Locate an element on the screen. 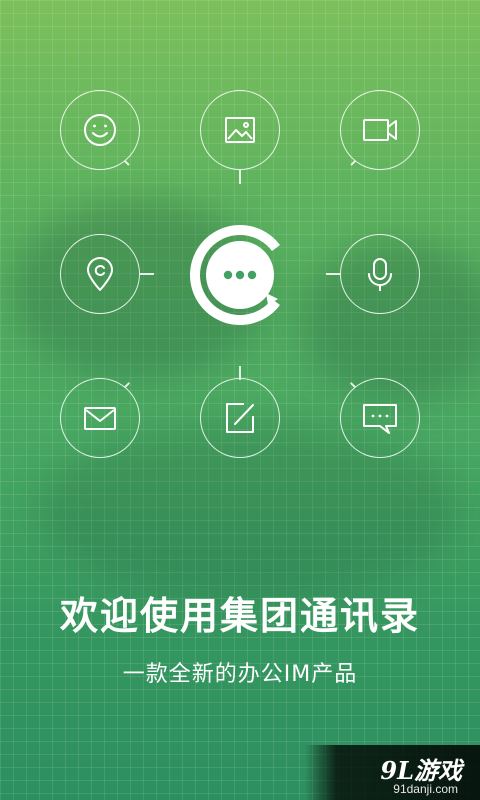 The image size is (480, 800). watermark: 9L游戏 91danji.com is located at coordinates (392, 772).